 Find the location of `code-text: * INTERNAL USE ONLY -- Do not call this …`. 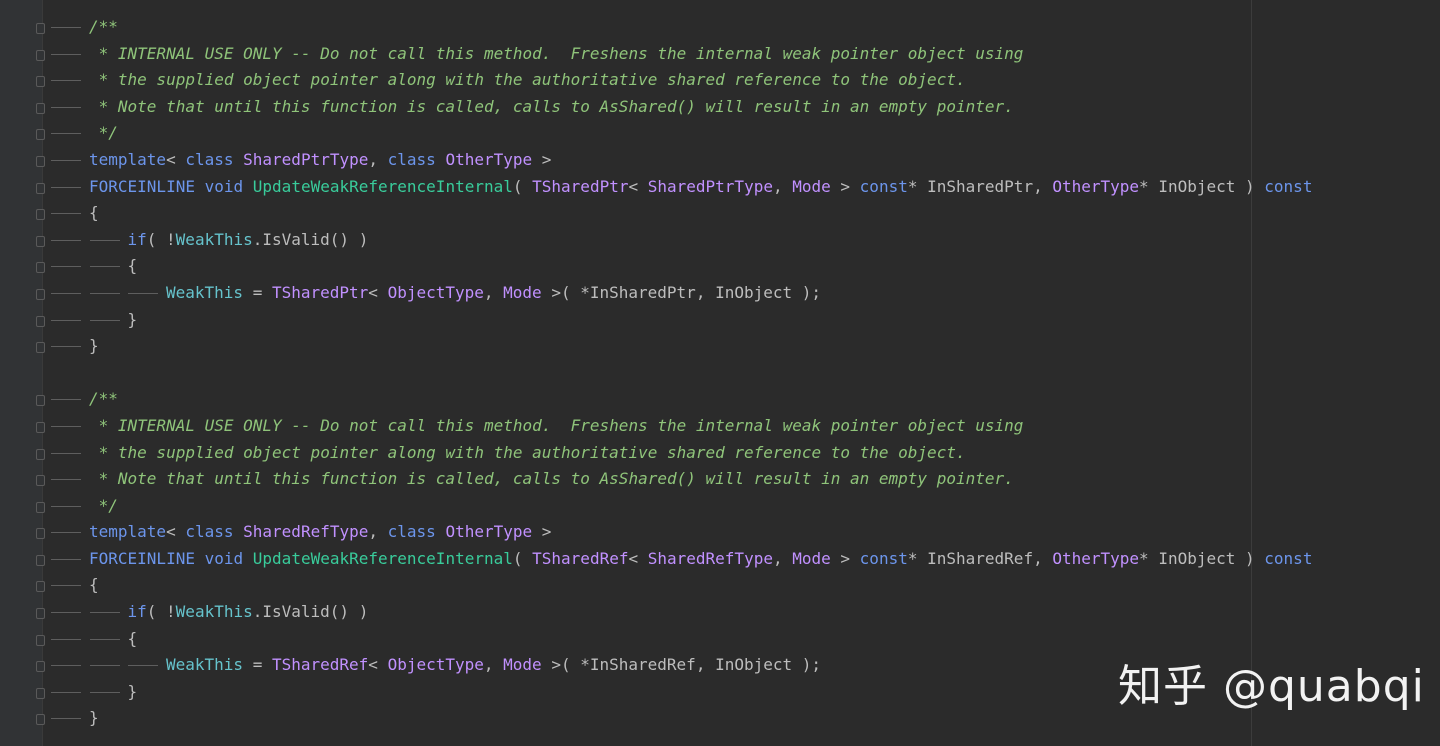

code-text: * INTERNAL USE ONLY -- Do not call this … is located at coordinates (556, 426).